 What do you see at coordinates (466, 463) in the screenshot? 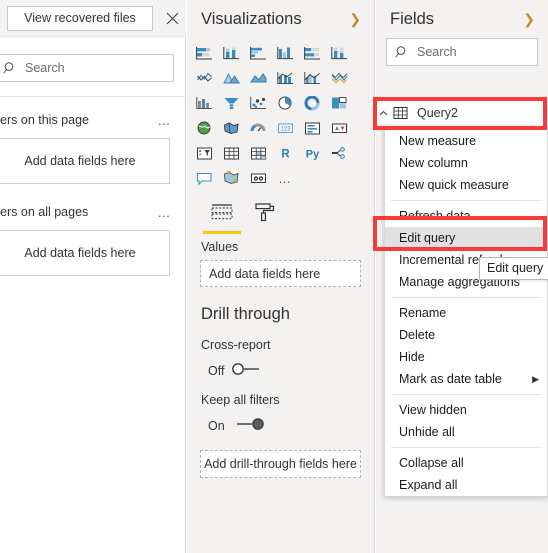
I see `menu-item-collapse-all: Collapse all` at bounding box center [466, 463].